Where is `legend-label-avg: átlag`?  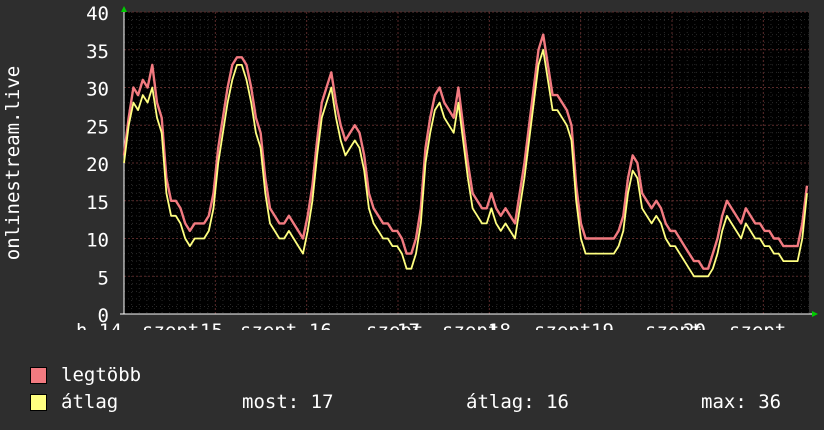
legend-label-avg: átlag is located at coordinates (90, 402).